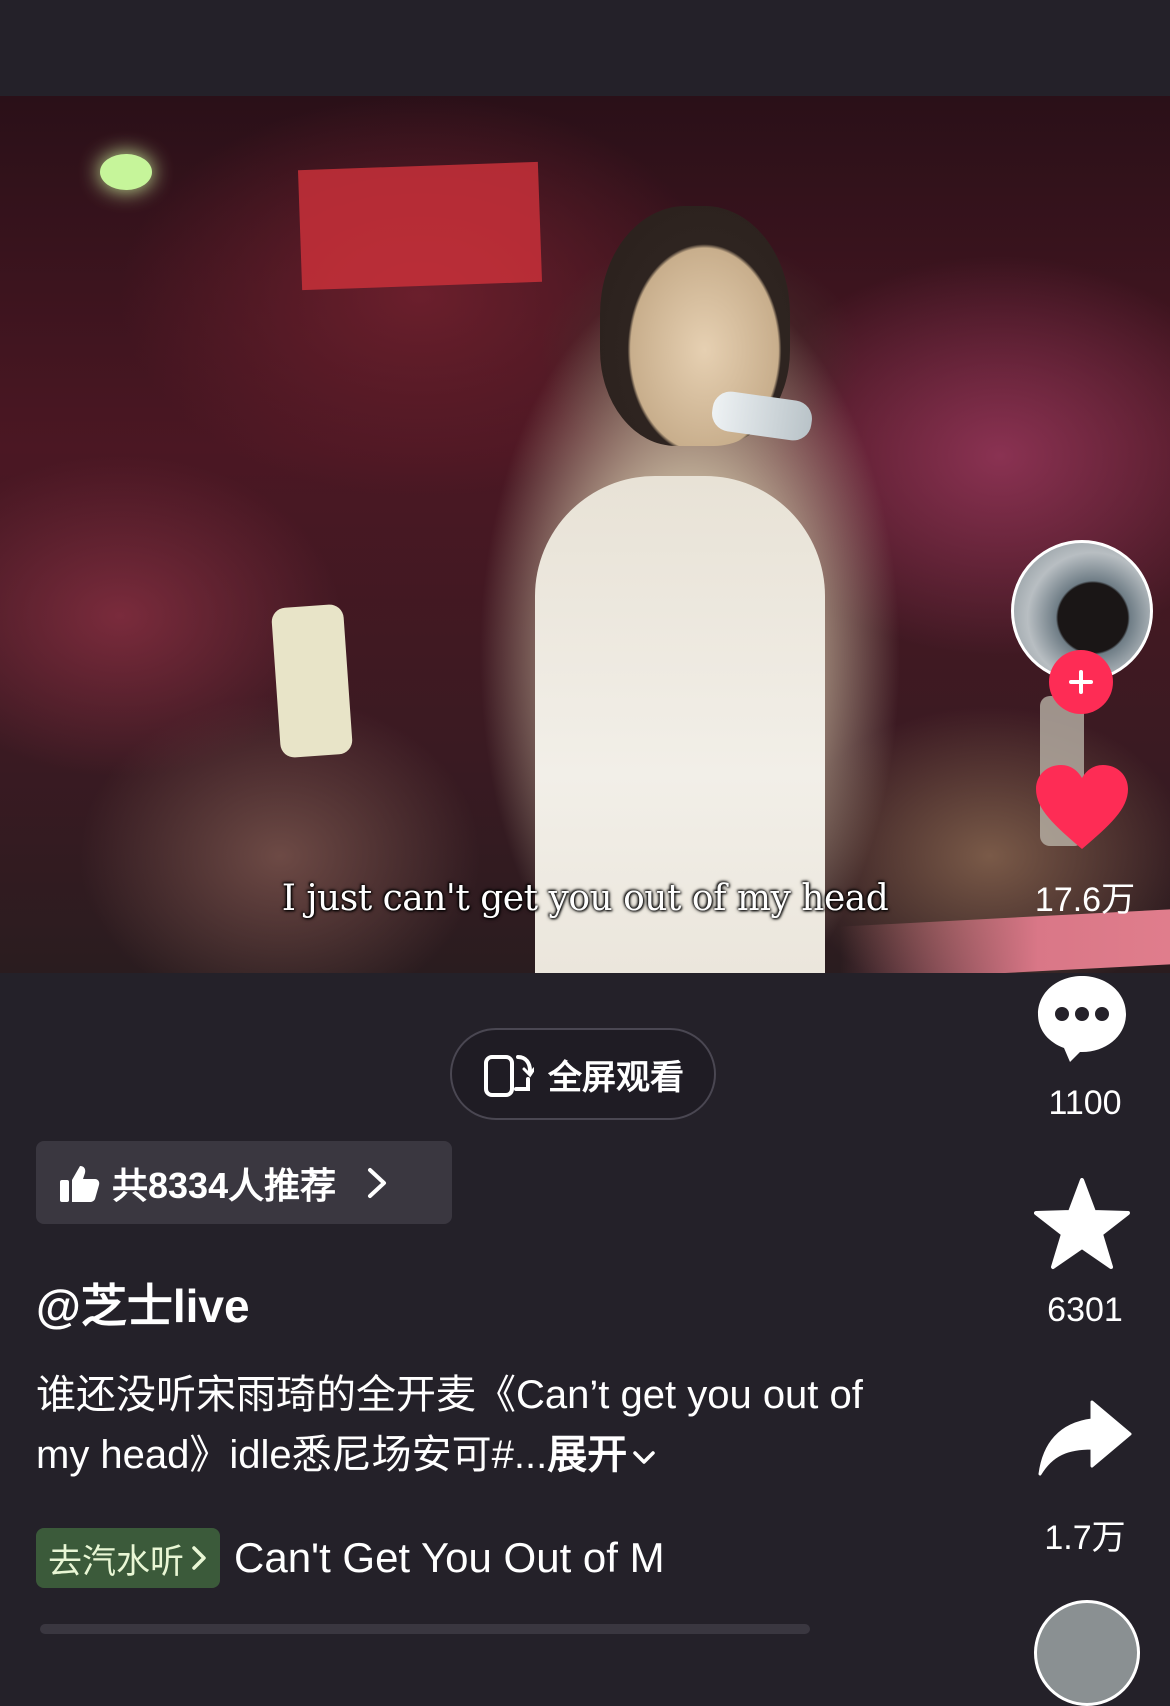 The height and width of the screenshot is (1706, 1170). I want to click on chevron-down-icon, so click(644, 1457).